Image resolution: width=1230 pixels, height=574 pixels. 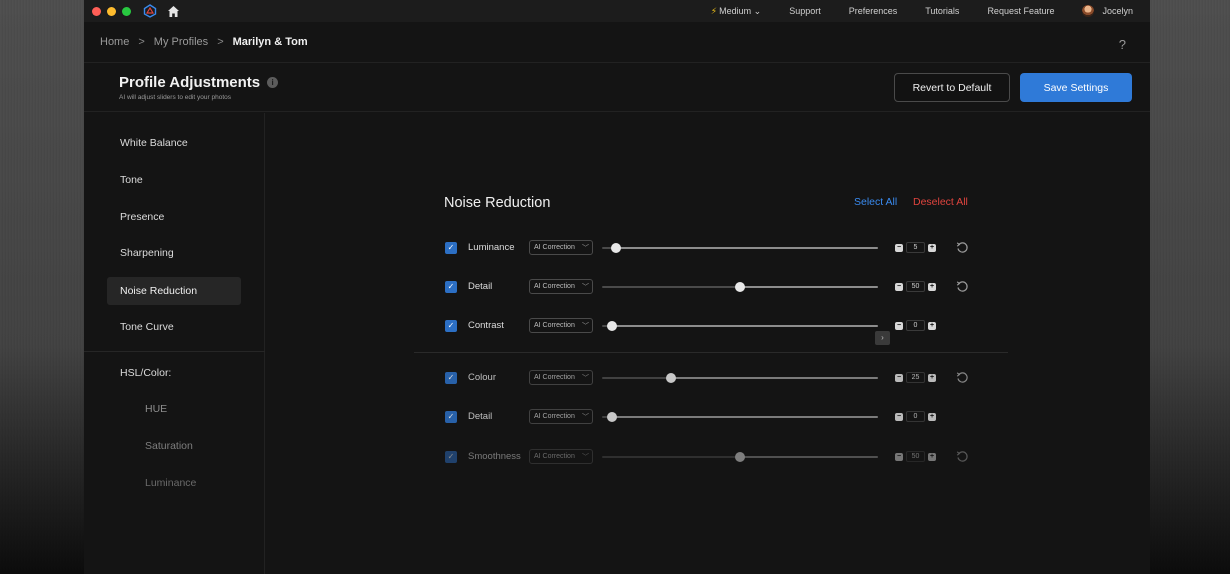 What do you see at coordinates (940, 202) in the screenshot?
I see `deselect-all-link: Deselect All` at bounding box center [940, 202].